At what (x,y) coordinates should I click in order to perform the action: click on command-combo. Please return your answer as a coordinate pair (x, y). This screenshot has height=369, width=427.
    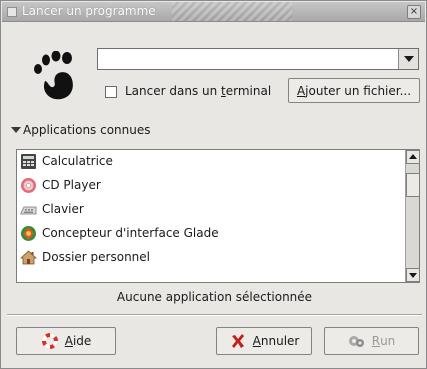
    Looking at the image, I should click on (258, 59).